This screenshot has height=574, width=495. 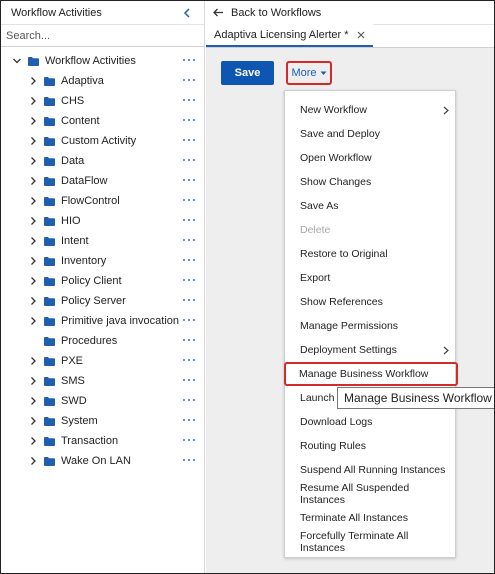 What do you see at coordinates (370, 206) in the screenshot?
I see `menu-item: Save As` at bounding box center [370, 206].